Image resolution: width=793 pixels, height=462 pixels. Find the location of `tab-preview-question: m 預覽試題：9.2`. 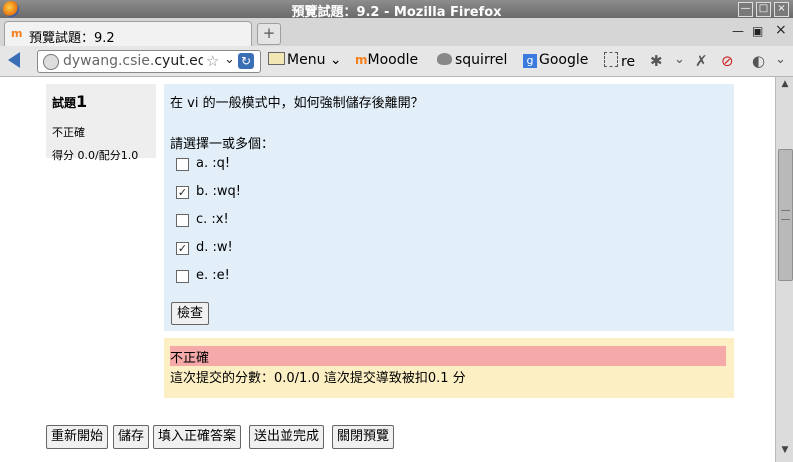

tab-preview-question: m 預覽試題：9.2 is located at coordinates (128, 34).